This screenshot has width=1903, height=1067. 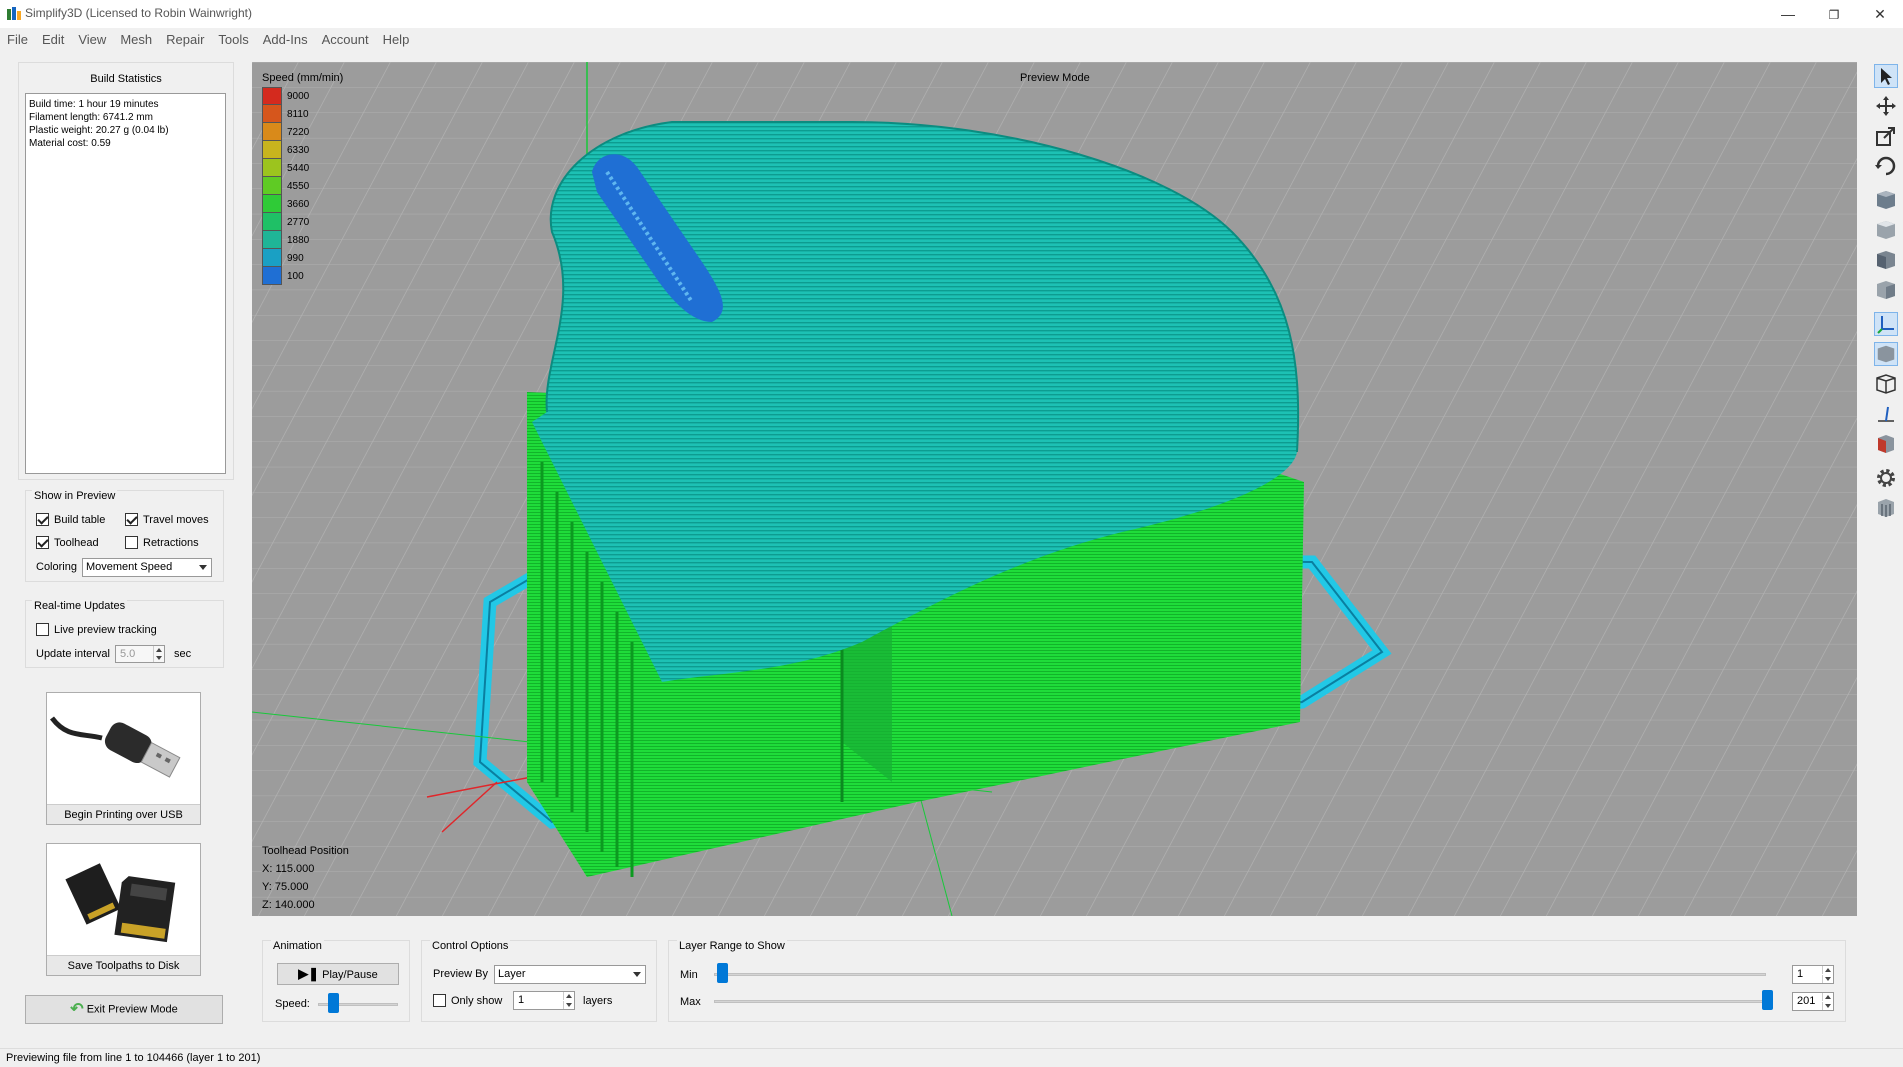 What do you see at coordinates (285, 40) in the screenshot?
I see `menu-add-ins: Add-Ins` at bounding box center [285, 40].